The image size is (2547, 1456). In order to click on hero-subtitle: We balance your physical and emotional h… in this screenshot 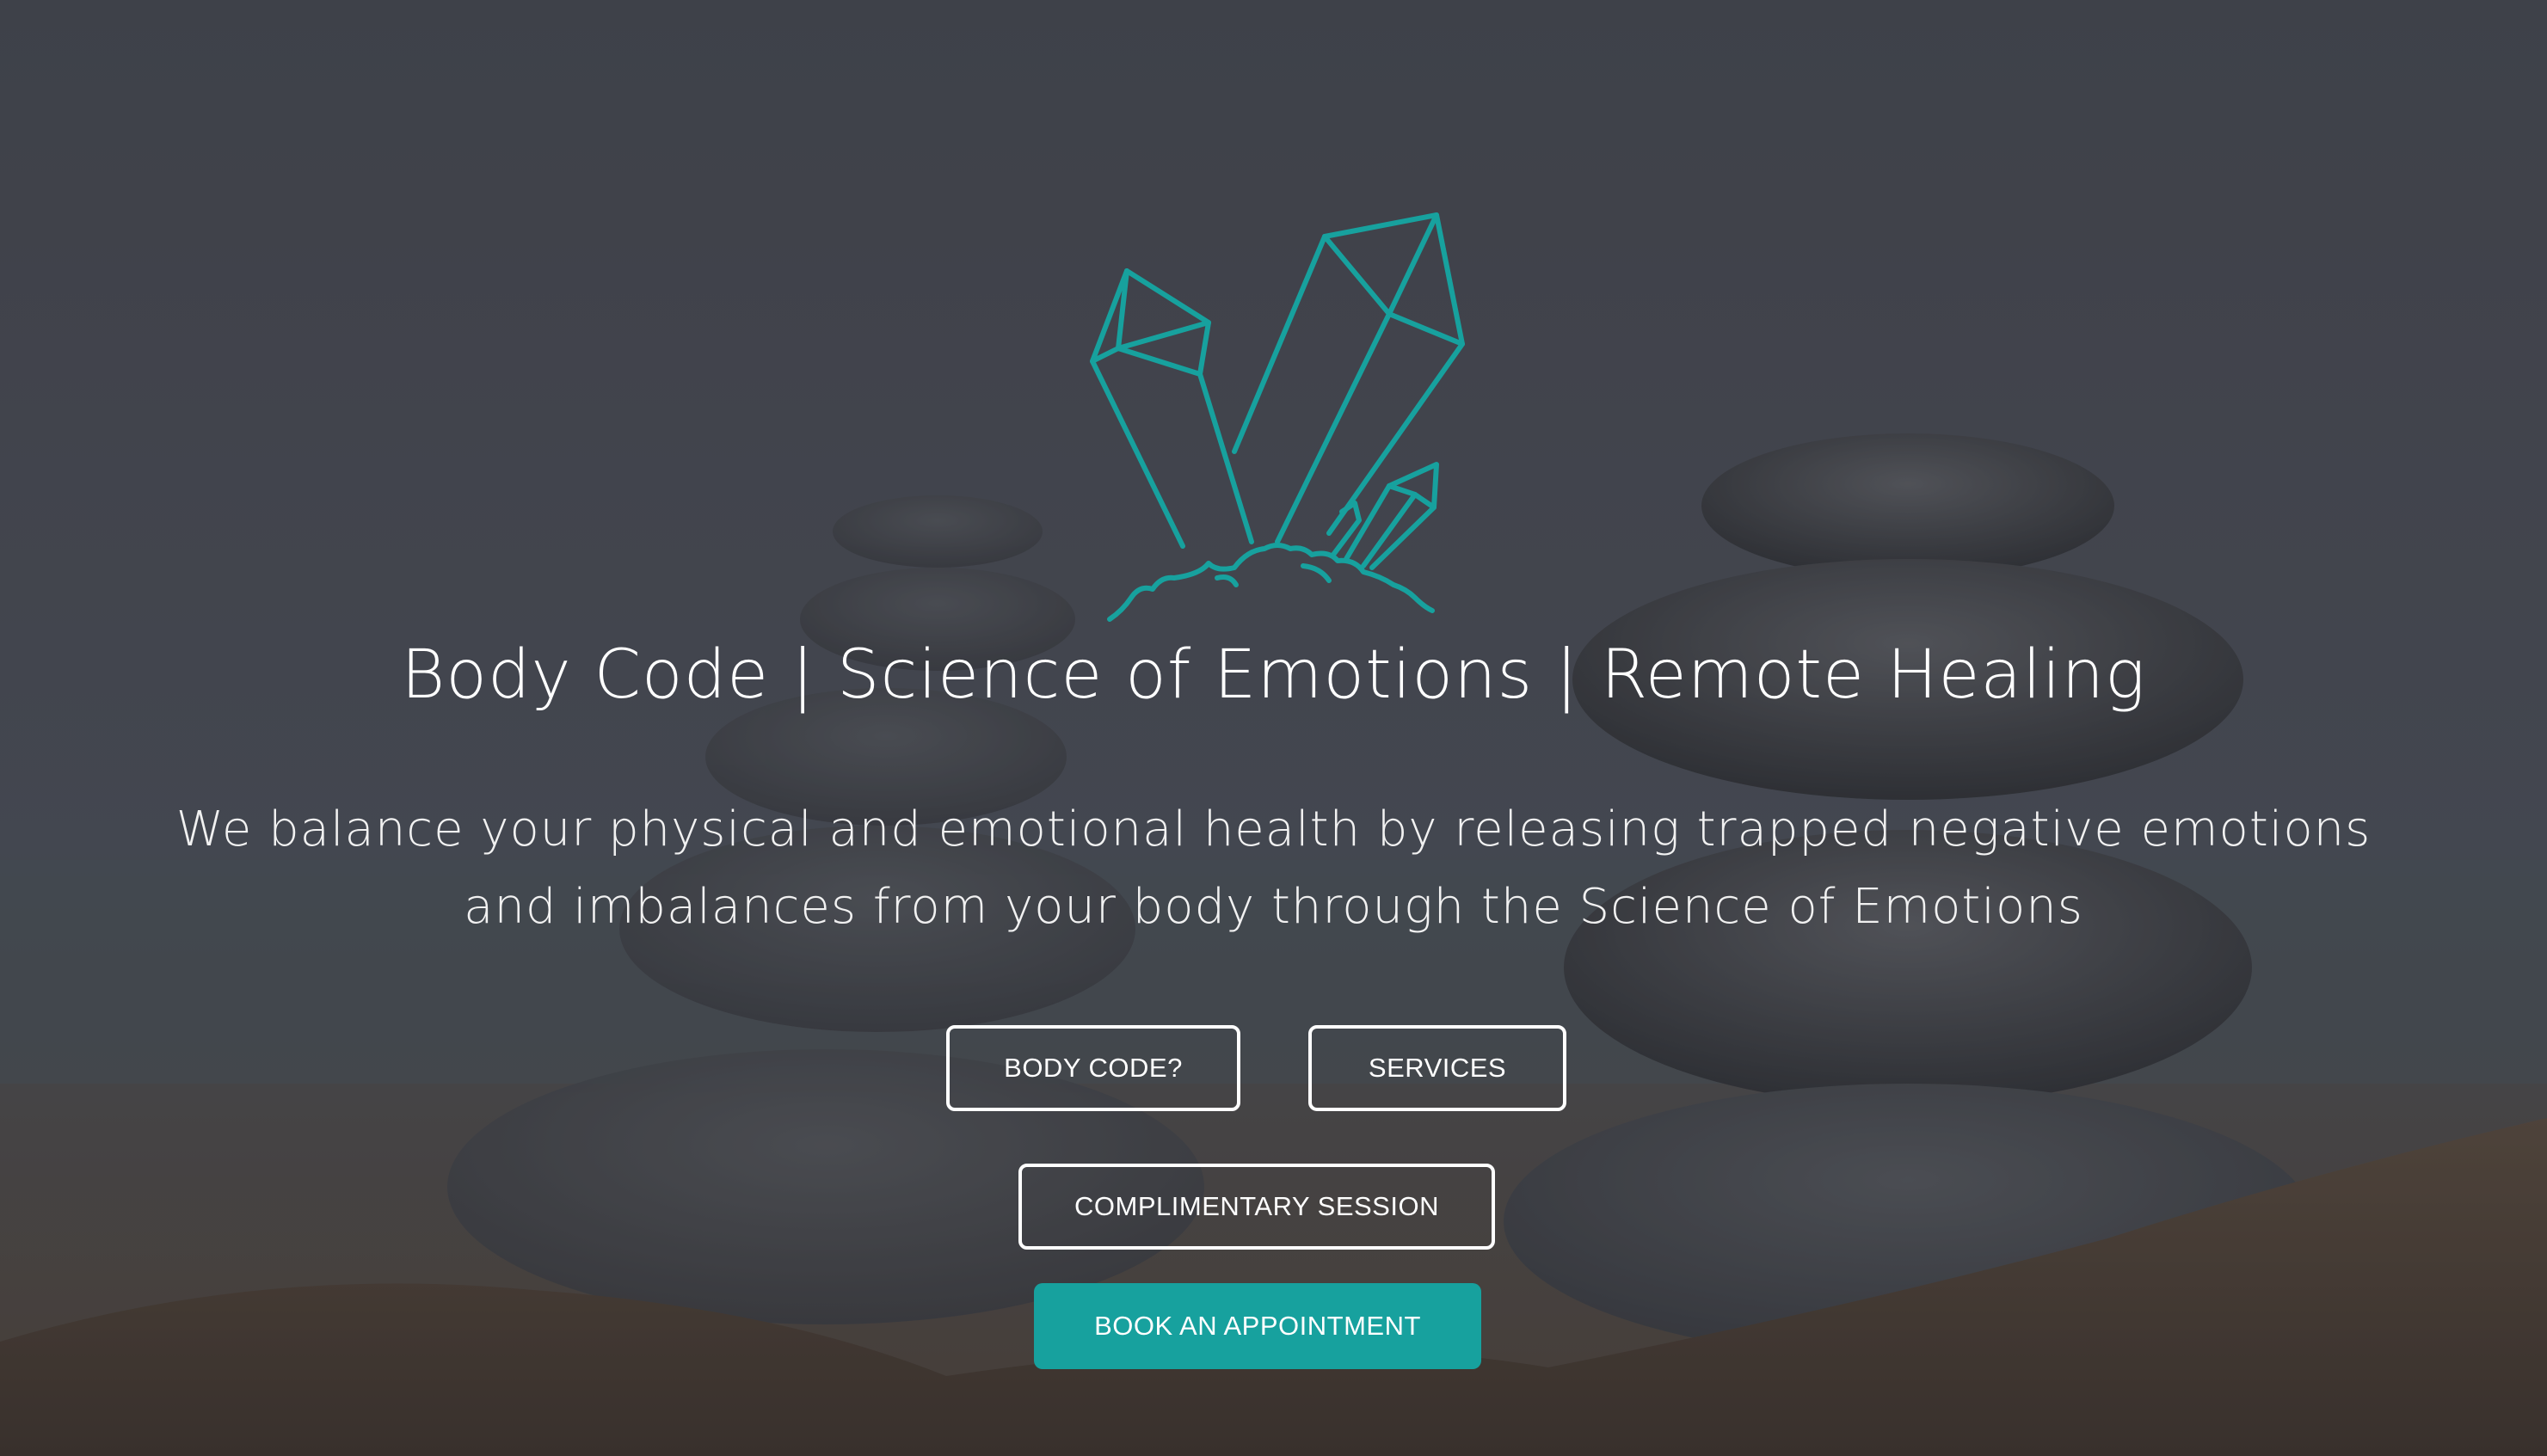, I will do `click(1273, 869)`.